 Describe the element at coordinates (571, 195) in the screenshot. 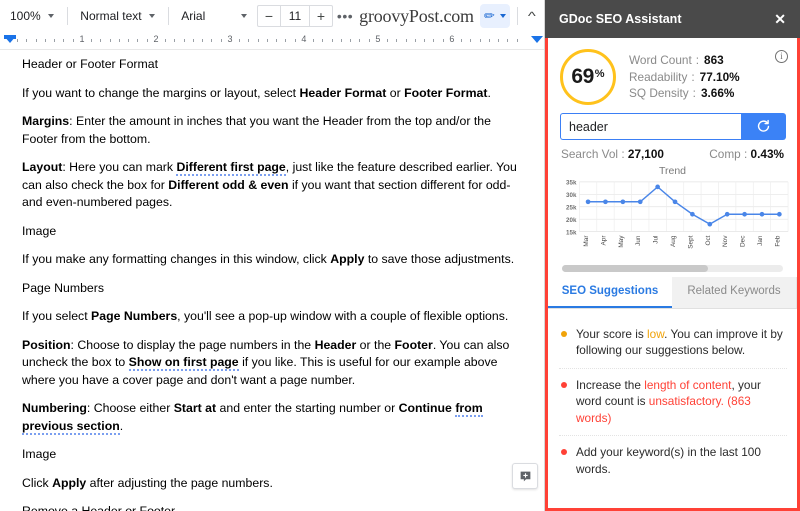

I see `chart-y-tick-label: 30k` at that location.